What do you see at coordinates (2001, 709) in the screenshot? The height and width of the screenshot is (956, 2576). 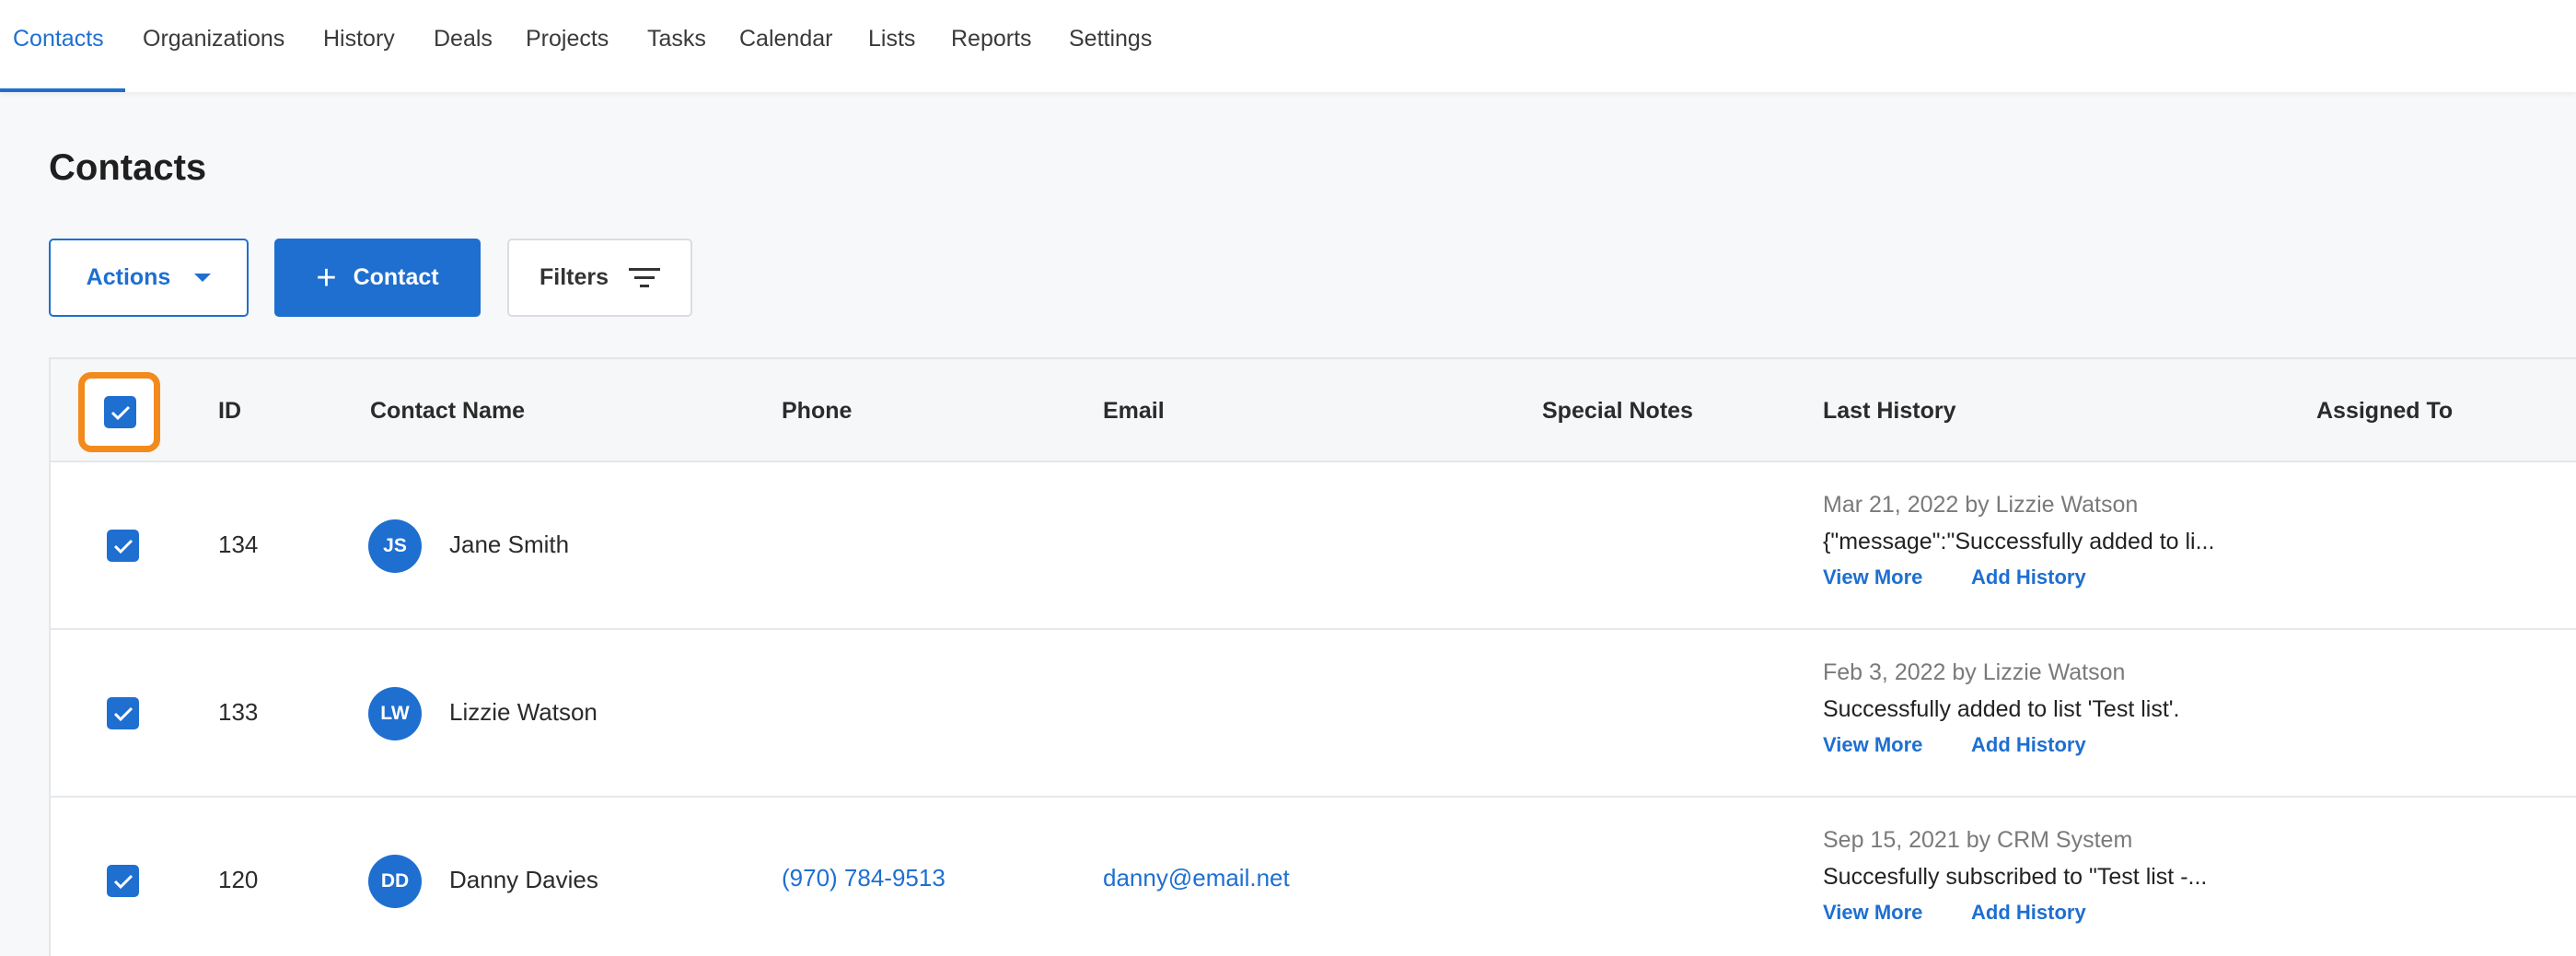 I see `history-message: Successfully added to list 'Test list'.` at bounding box center [2001, 709].